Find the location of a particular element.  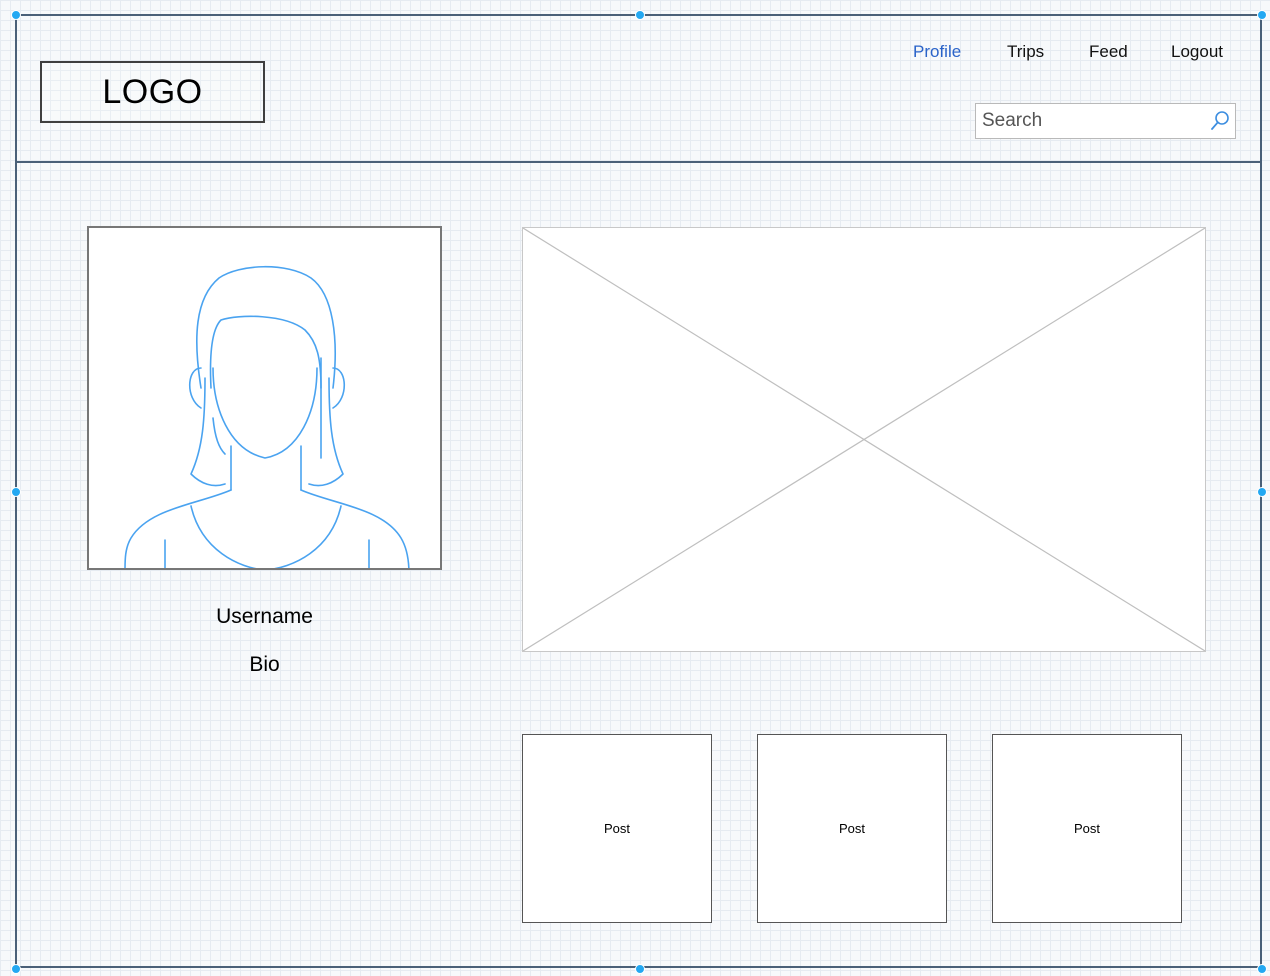

header-divider is located at coordinates (638, 162).